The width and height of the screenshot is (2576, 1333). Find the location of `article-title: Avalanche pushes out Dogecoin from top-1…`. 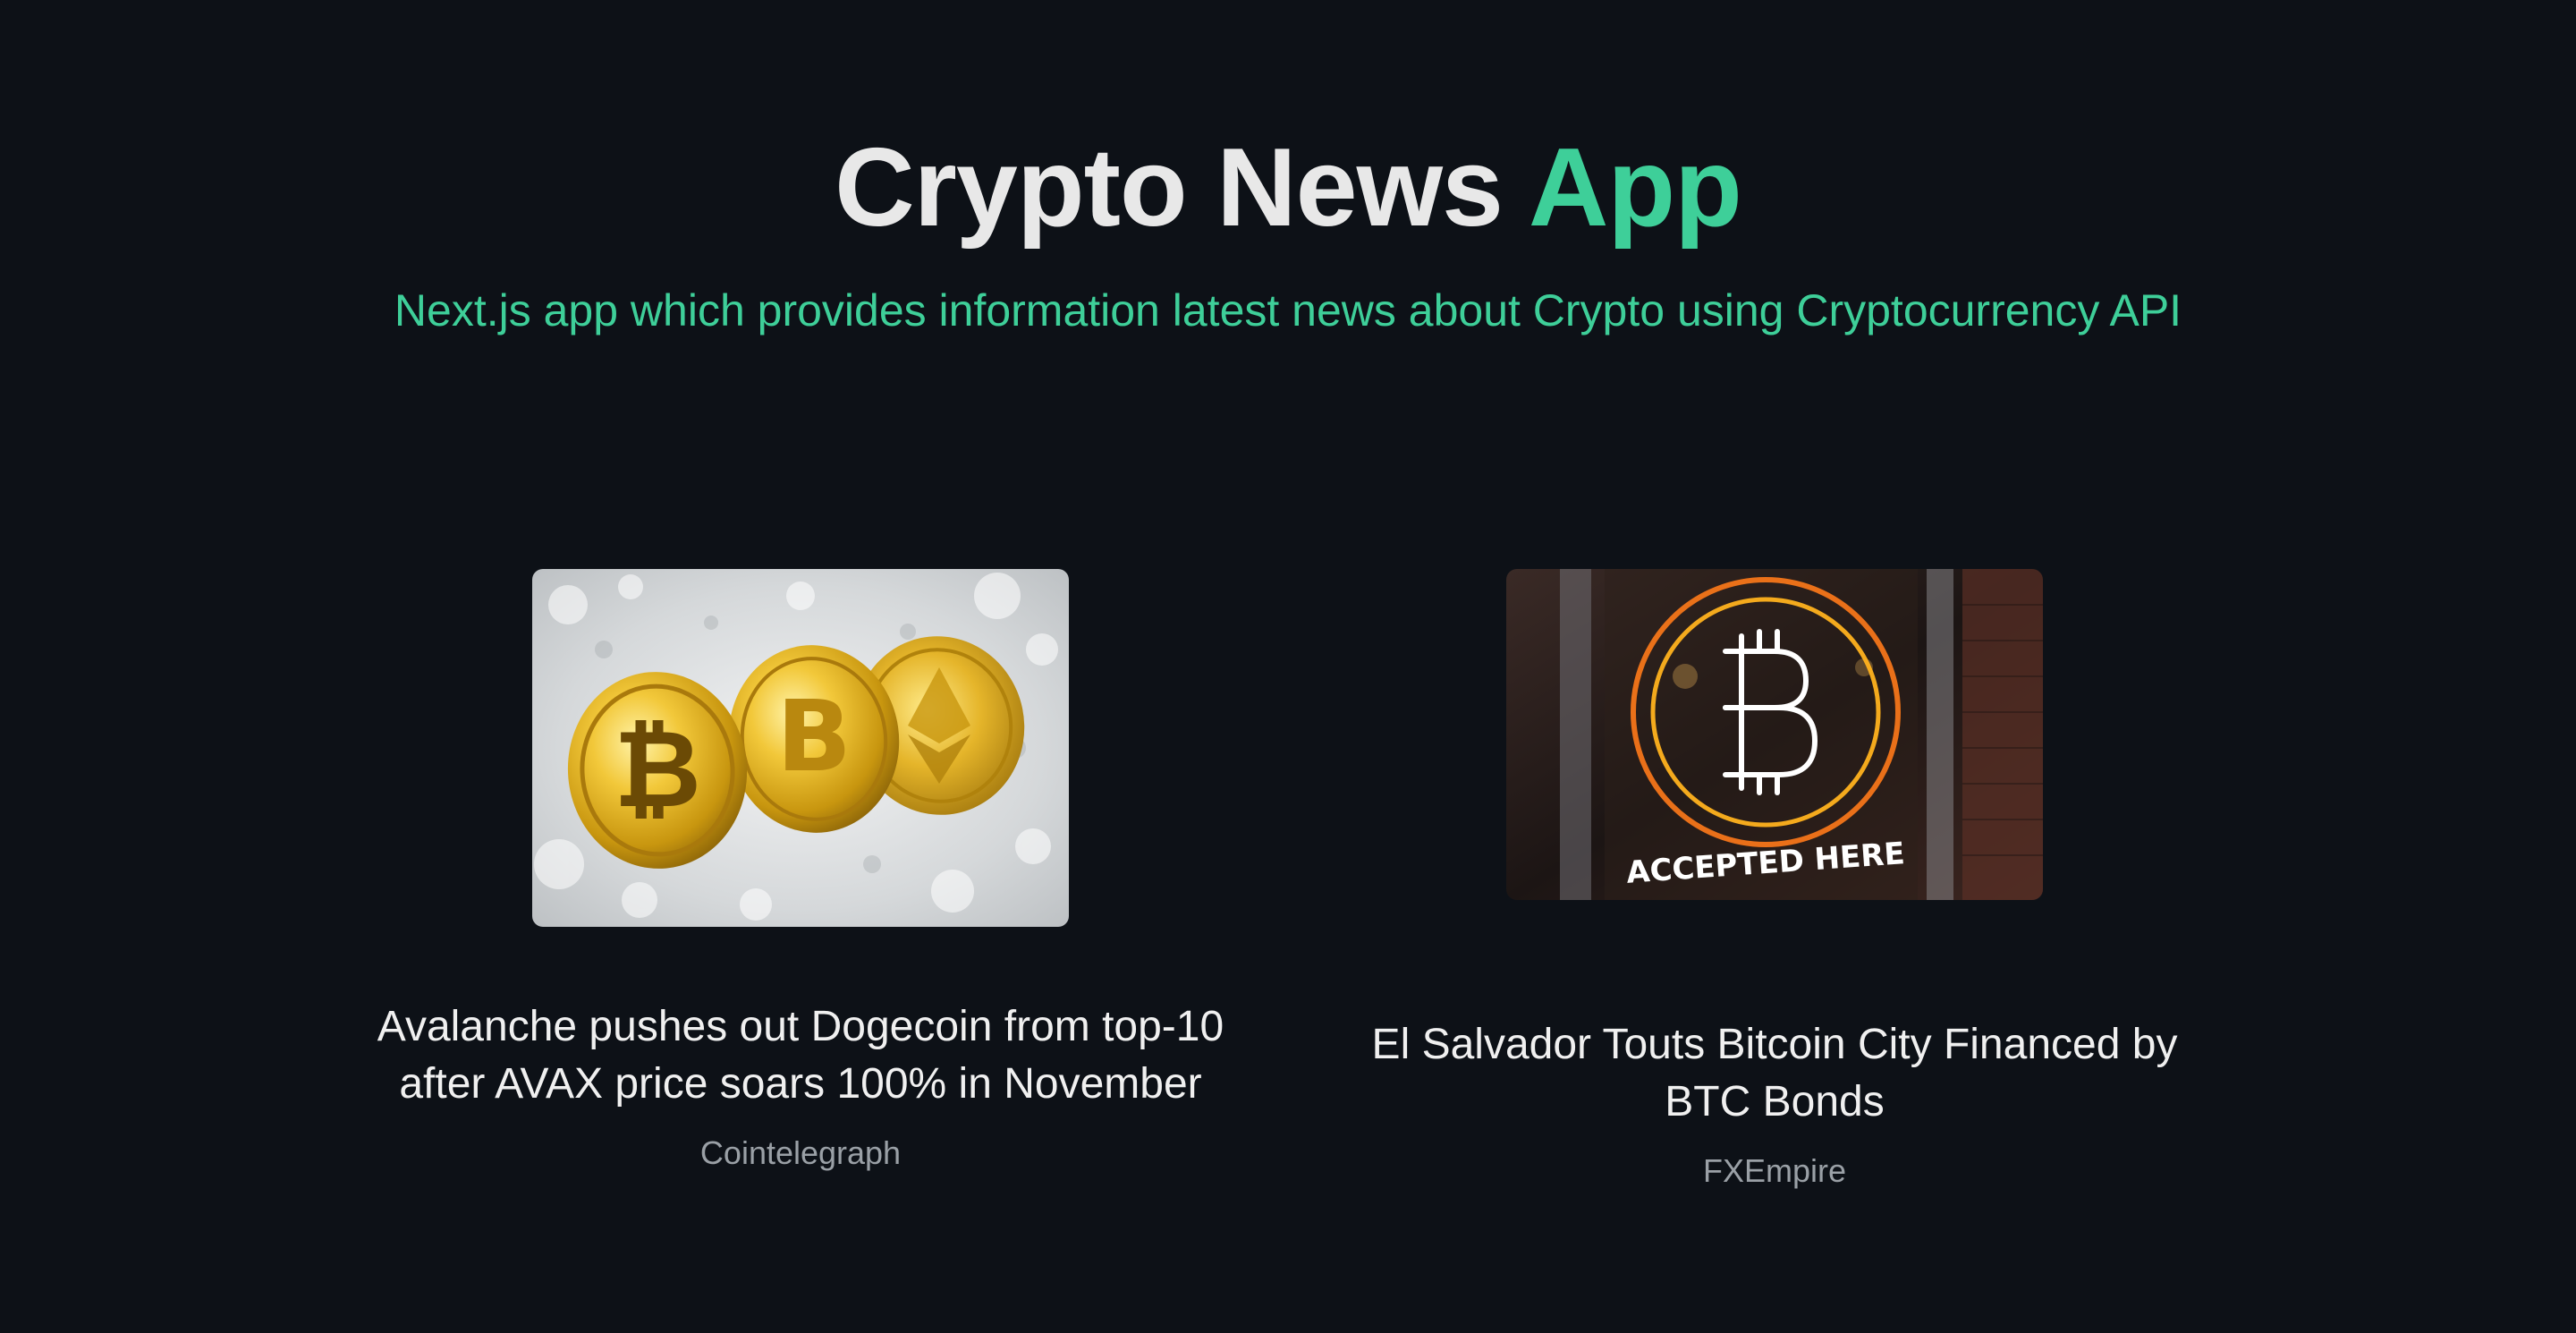

article-title: Avalanche pushes out Dogecoin from top-1… is located at coordinates (800, 1055).